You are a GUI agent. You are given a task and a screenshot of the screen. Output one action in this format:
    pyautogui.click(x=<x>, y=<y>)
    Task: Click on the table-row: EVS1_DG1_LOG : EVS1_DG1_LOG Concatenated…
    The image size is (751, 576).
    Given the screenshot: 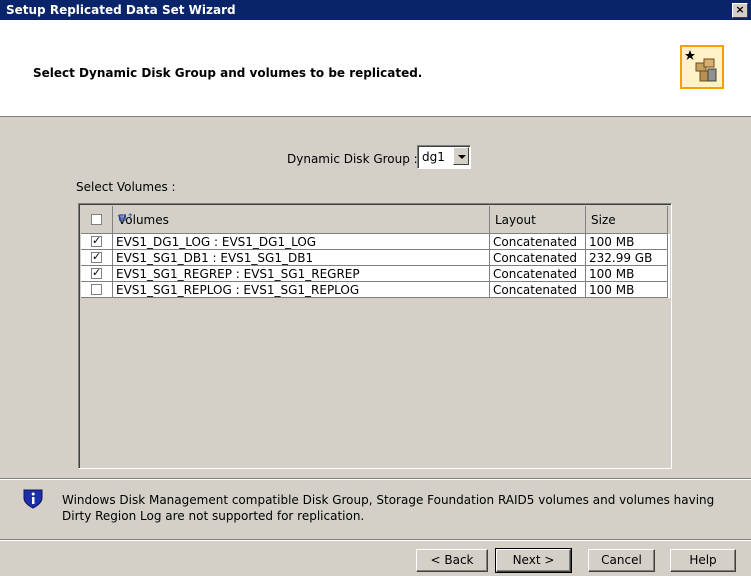 What is the action you would take?
    pyautogui.click(x=375, y=242)
    